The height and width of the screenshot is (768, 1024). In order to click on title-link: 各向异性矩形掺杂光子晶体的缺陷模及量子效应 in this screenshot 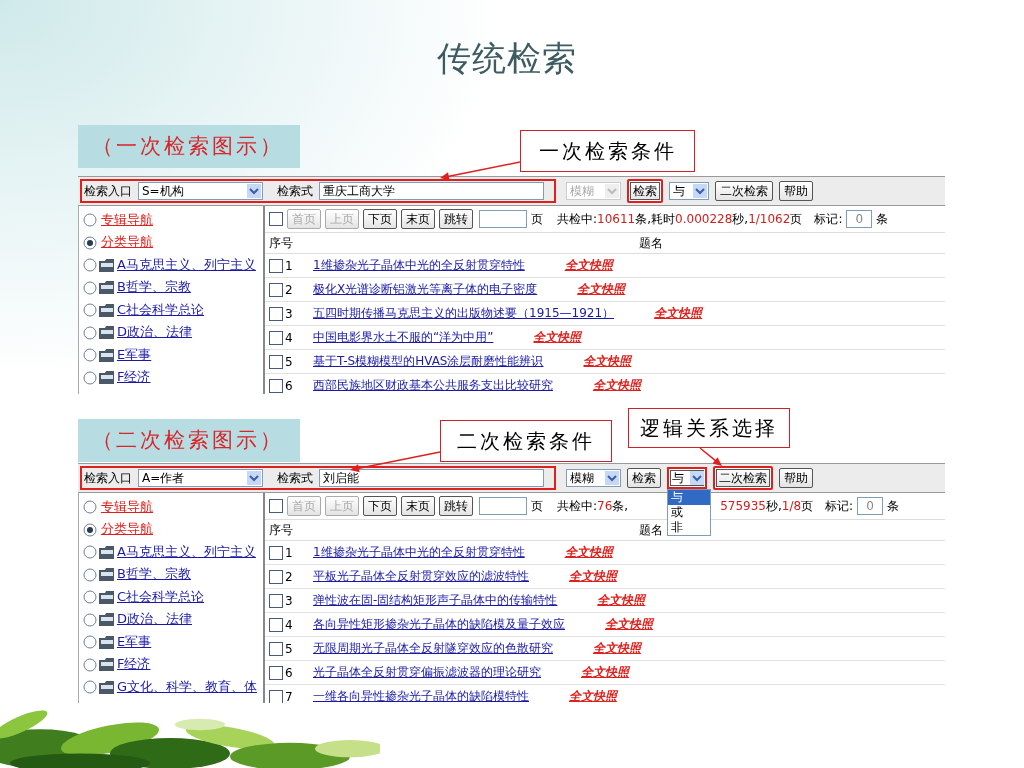, I will do `click(439, 624)`.